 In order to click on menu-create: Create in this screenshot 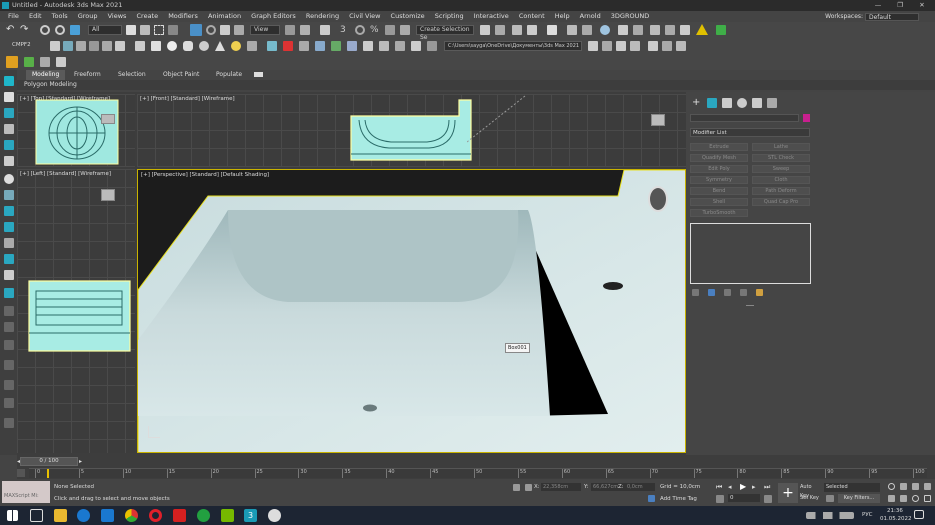, I will do `click(148, 16)`.